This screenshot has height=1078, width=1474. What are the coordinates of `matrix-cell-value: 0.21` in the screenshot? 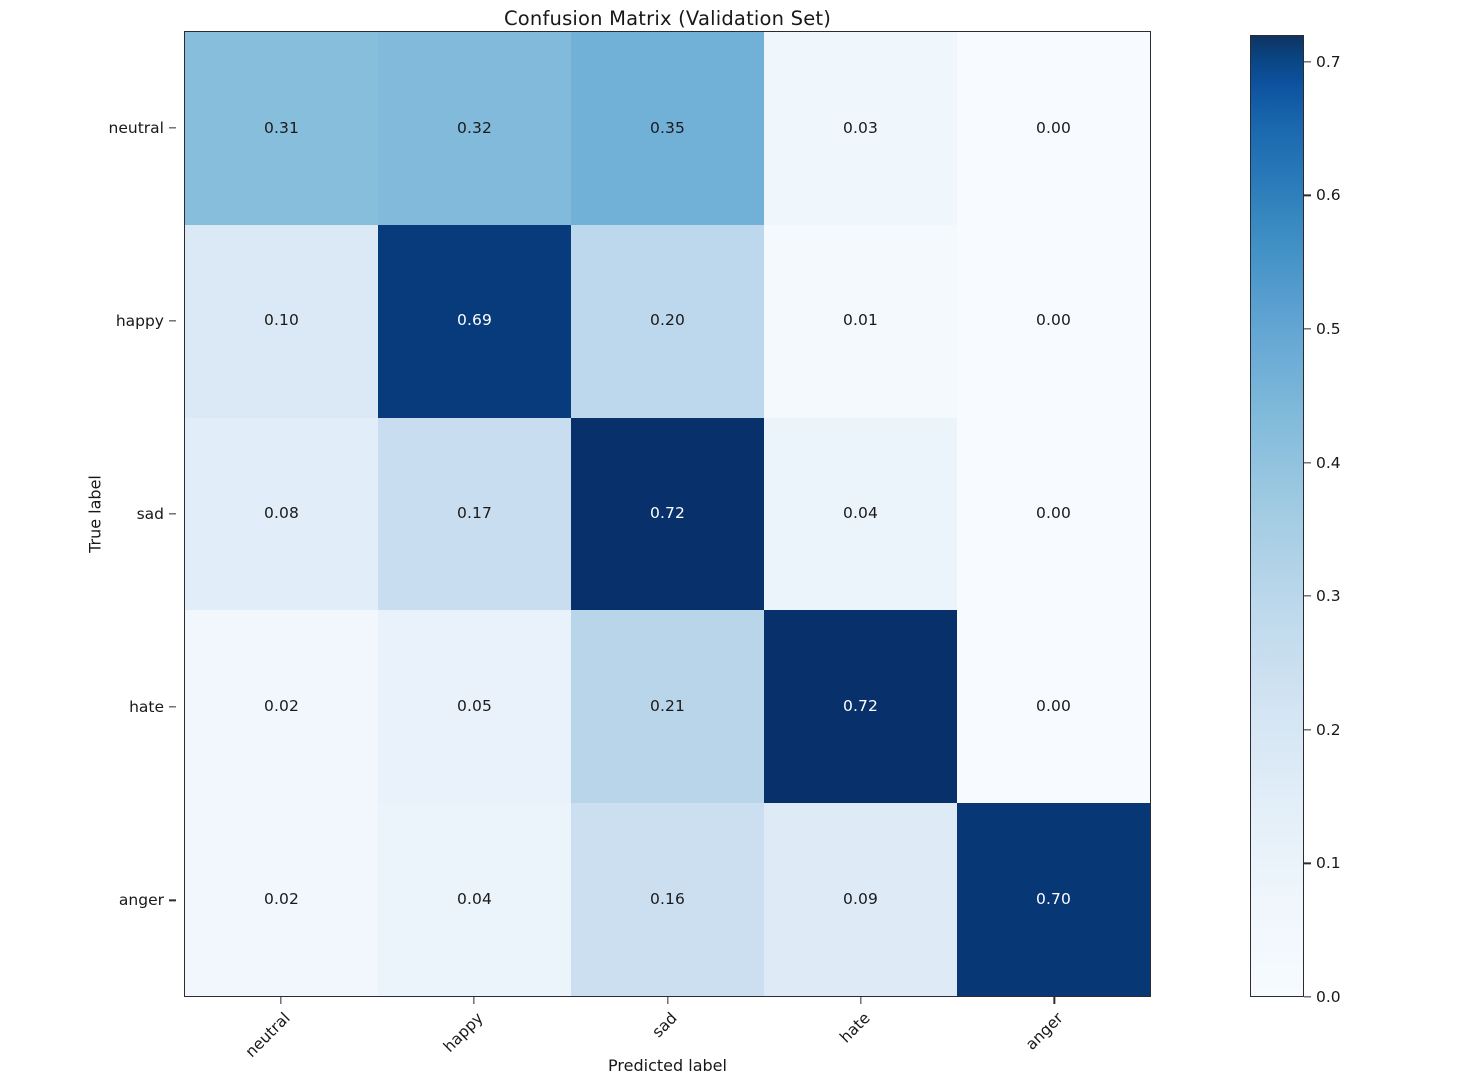 It's located at (667, 706).